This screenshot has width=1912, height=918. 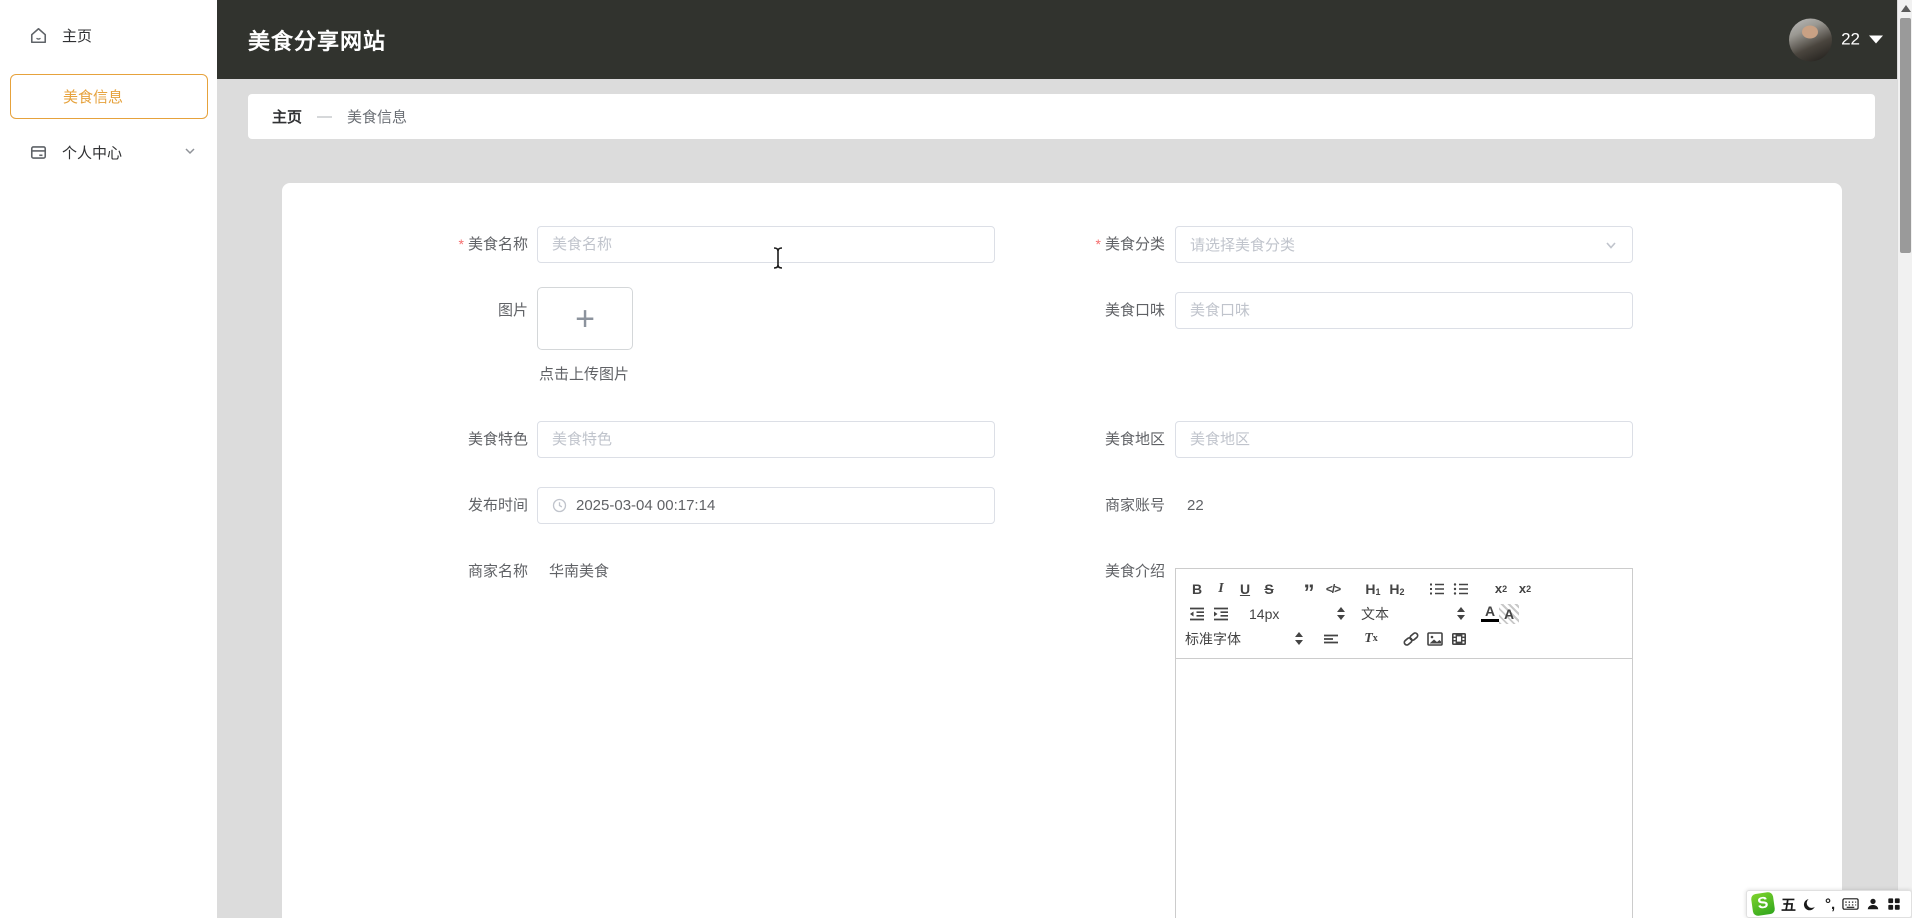 I want to click on card-icon, so click(x=38, y=153).